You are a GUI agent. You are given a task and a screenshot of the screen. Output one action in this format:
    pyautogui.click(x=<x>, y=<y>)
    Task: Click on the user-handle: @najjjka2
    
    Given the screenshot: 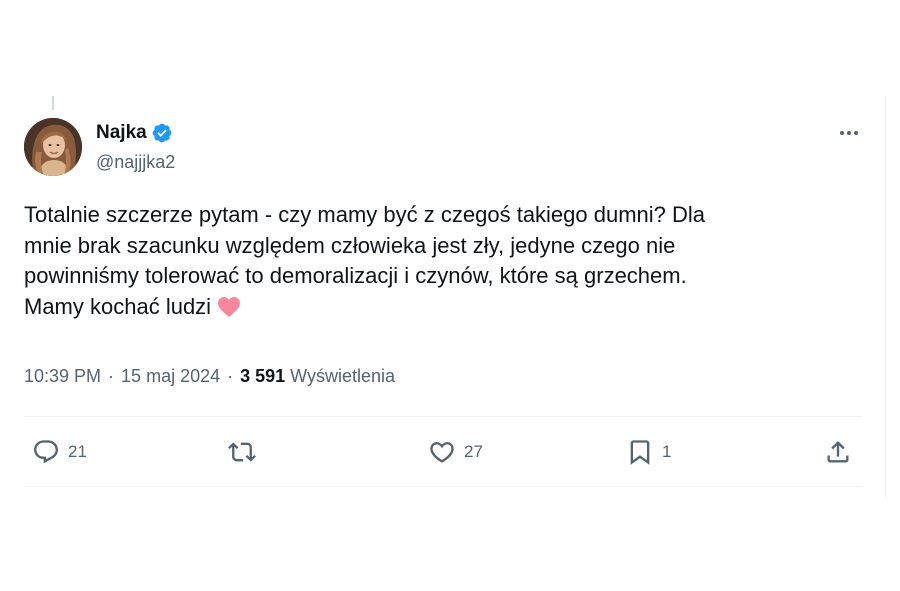 What is the action you would take?
    pyautogui.click(x=135, y=162)
    